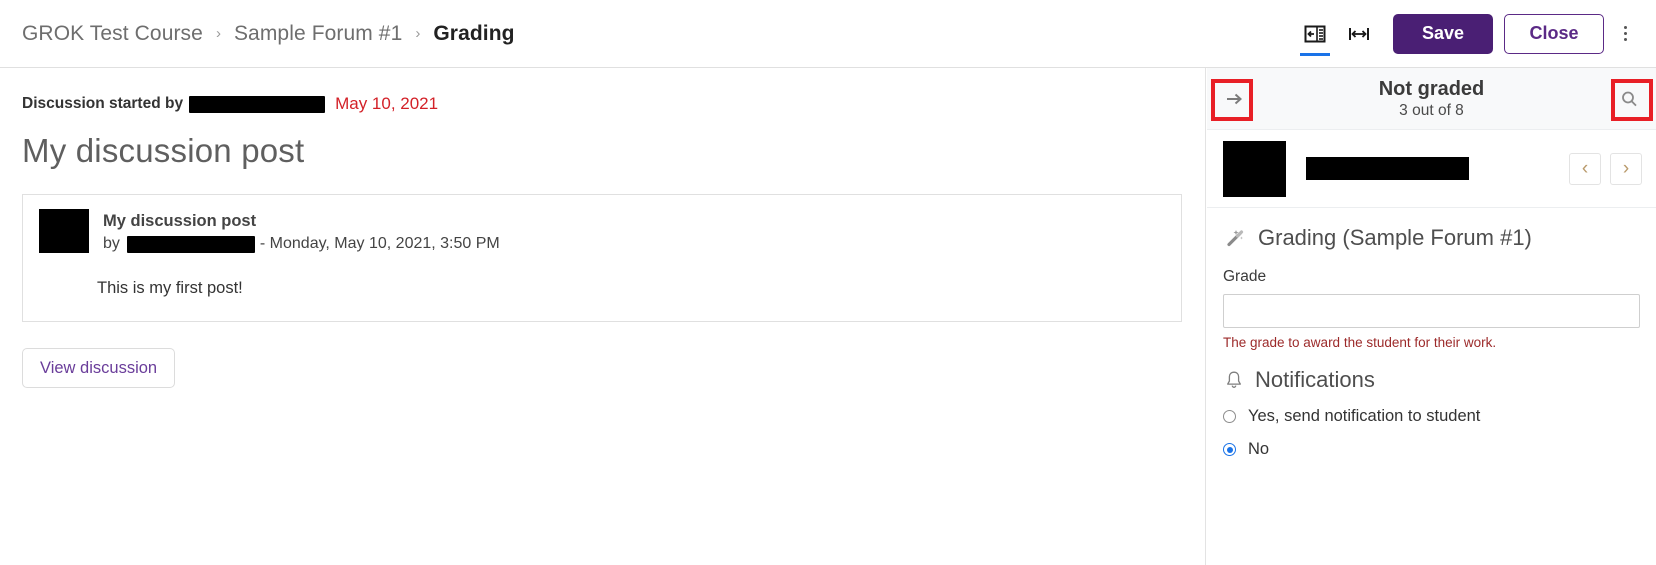  I want to click on grading-panel-header: Not graded 3 out of 8, so click(1431, 99).